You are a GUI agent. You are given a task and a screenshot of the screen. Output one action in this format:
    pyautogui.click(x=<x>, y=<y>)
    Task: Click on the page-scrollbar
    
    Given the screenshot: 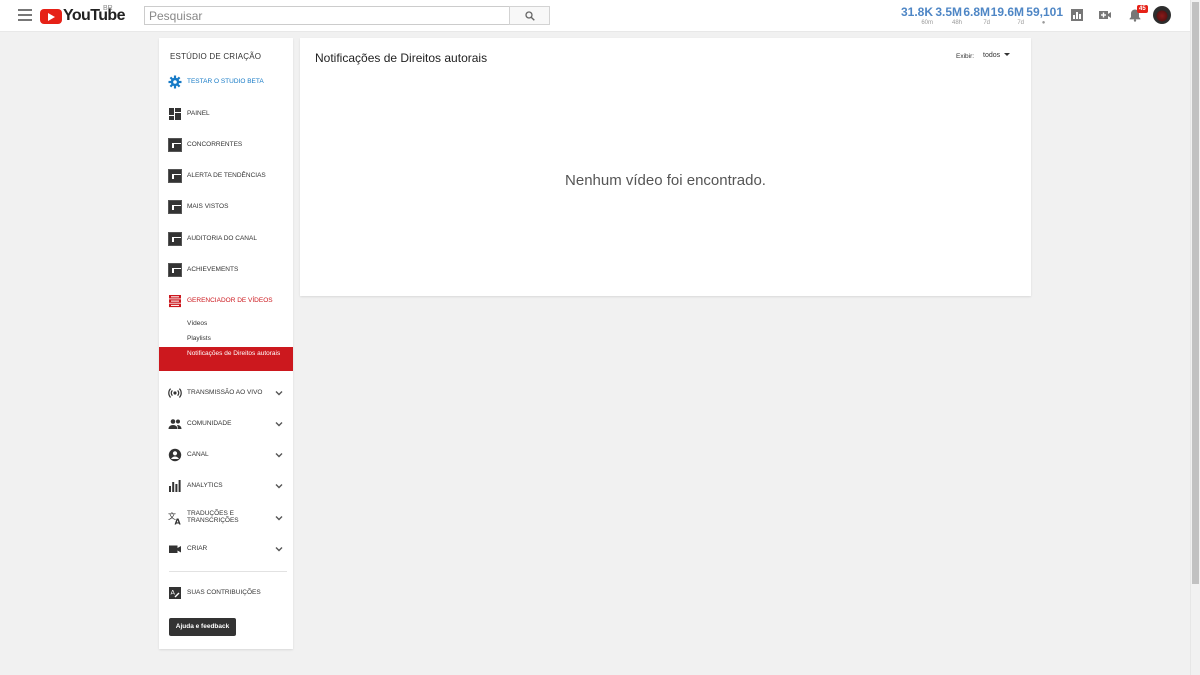 What is the action you would take?
    pyautogui.click(x=1195, y=337)
    